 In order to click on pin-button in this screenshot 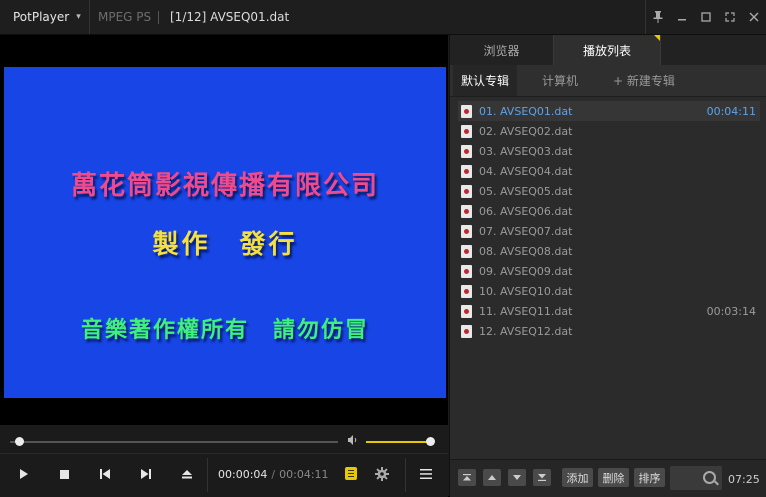, I will do `click(658, 17)`.